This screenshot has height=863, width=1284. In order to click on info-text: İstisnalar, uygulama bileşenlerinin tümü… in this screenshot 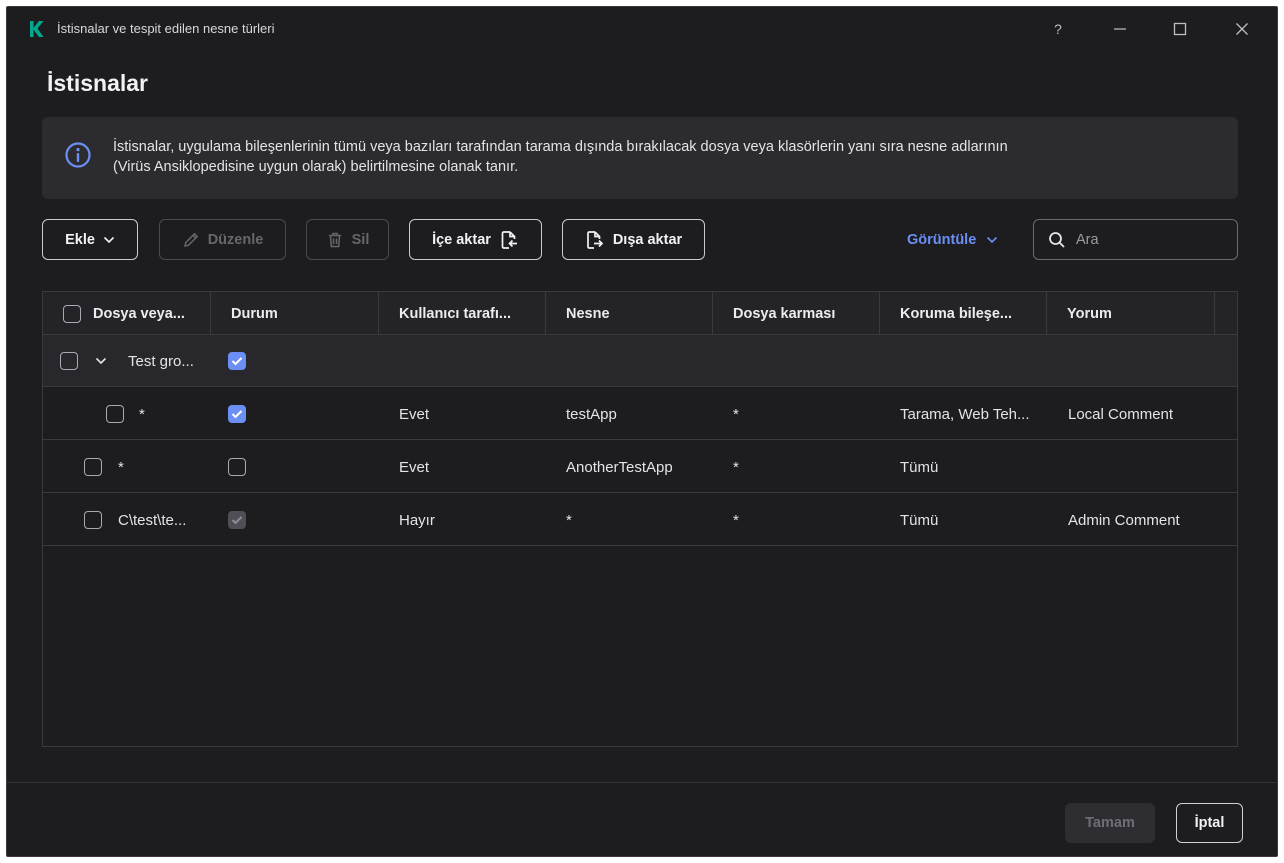, I will do `click(668, 157)`.